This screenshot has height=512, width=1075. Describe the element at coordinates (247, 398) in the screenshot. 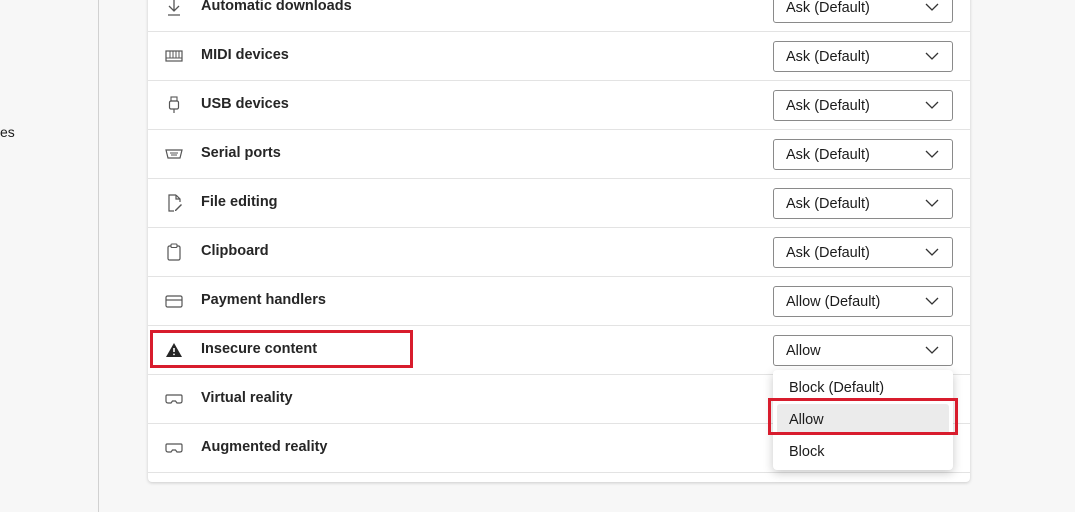

I see `permission-label: Virtual reality` at that location.